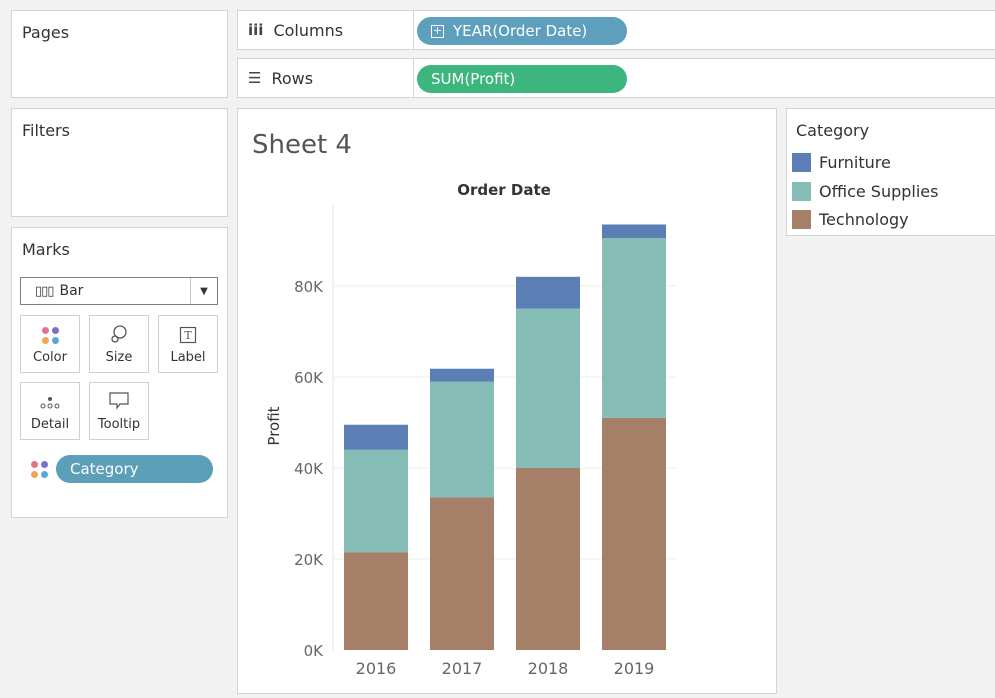 The width and height of the screenshot is (995, 698). Describe the element at coordinates (504, 190) in the screenshot. I see `chart-header: Order Date` at that location.